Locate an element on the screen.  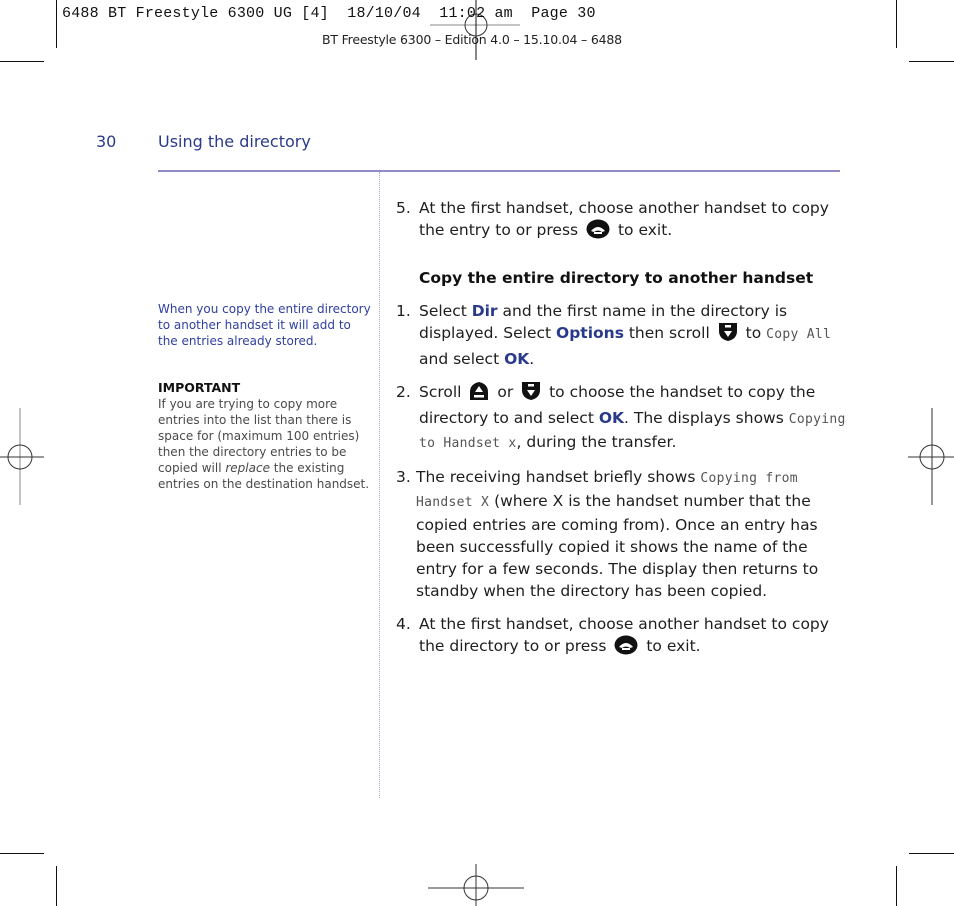
keyword-options: Options is located at coordinates (590, 333).